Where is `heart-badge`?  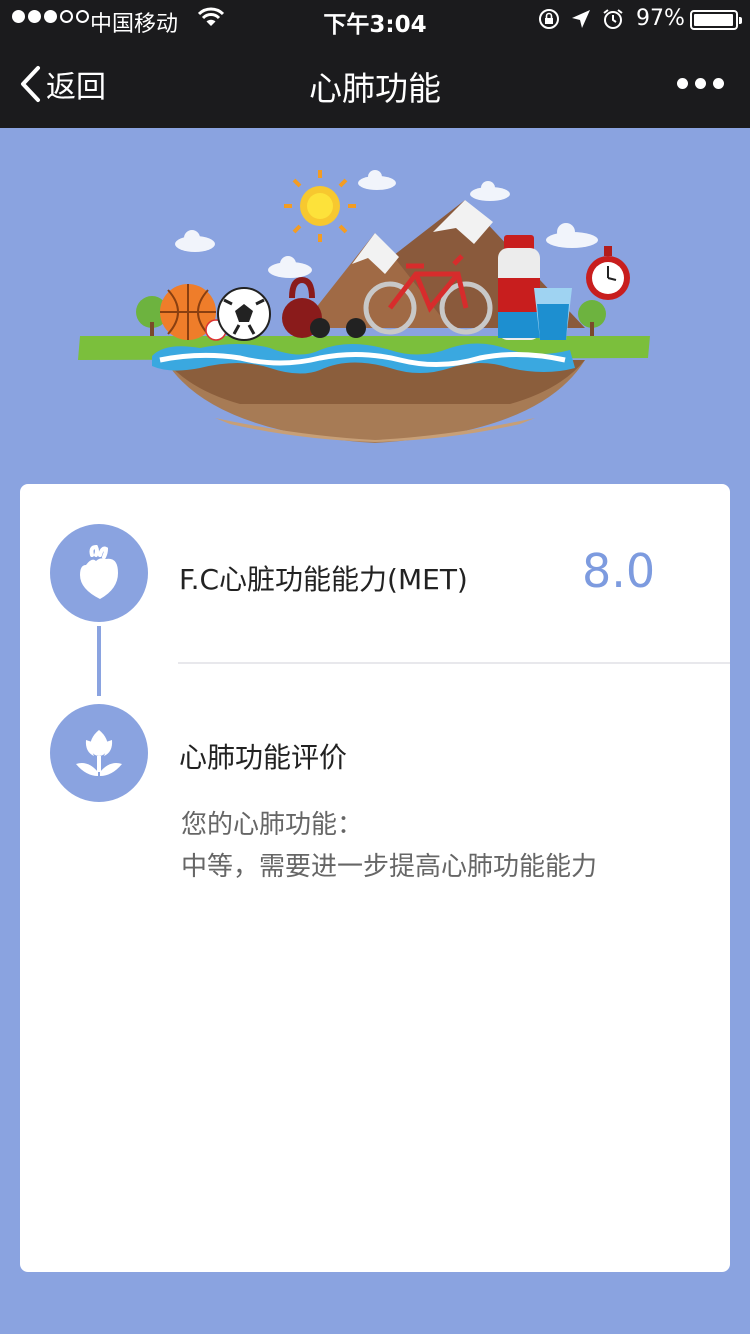
heart-badge is located at coordinates (99, 573).